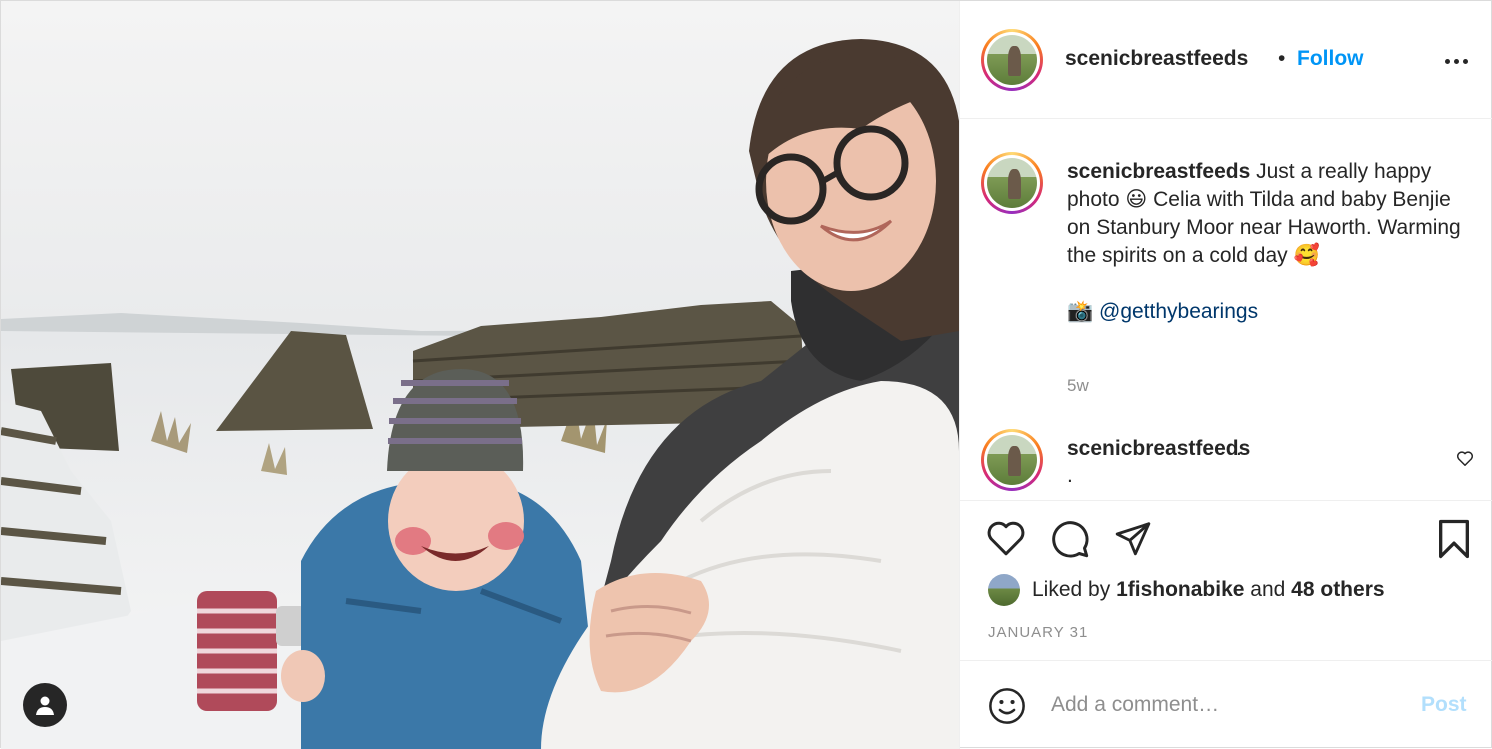  Describe the element at coordinates (1465, 458) in the screenshot. I see `comment-like-heart-icon` at that location.